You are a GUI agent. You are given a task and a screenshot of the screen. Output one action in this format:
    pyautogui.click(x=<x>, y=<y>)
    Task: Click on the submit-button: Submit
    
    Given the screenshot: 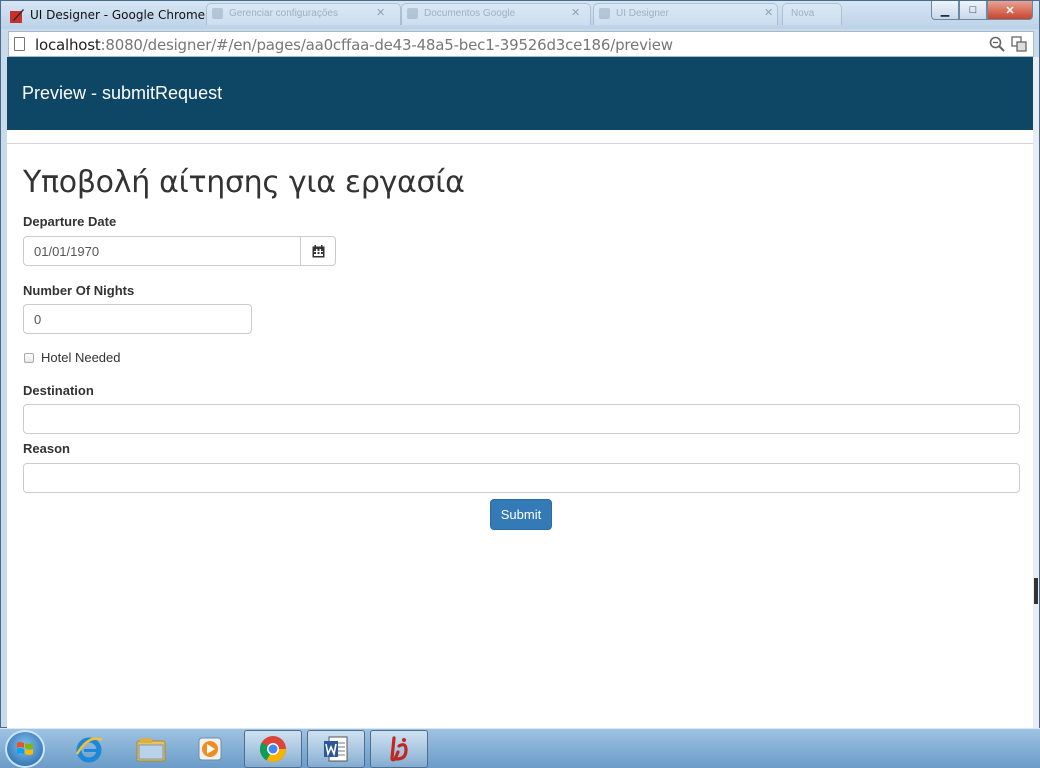 What is the action you would take?
    pyautogui.click(x=521, y=514)
    